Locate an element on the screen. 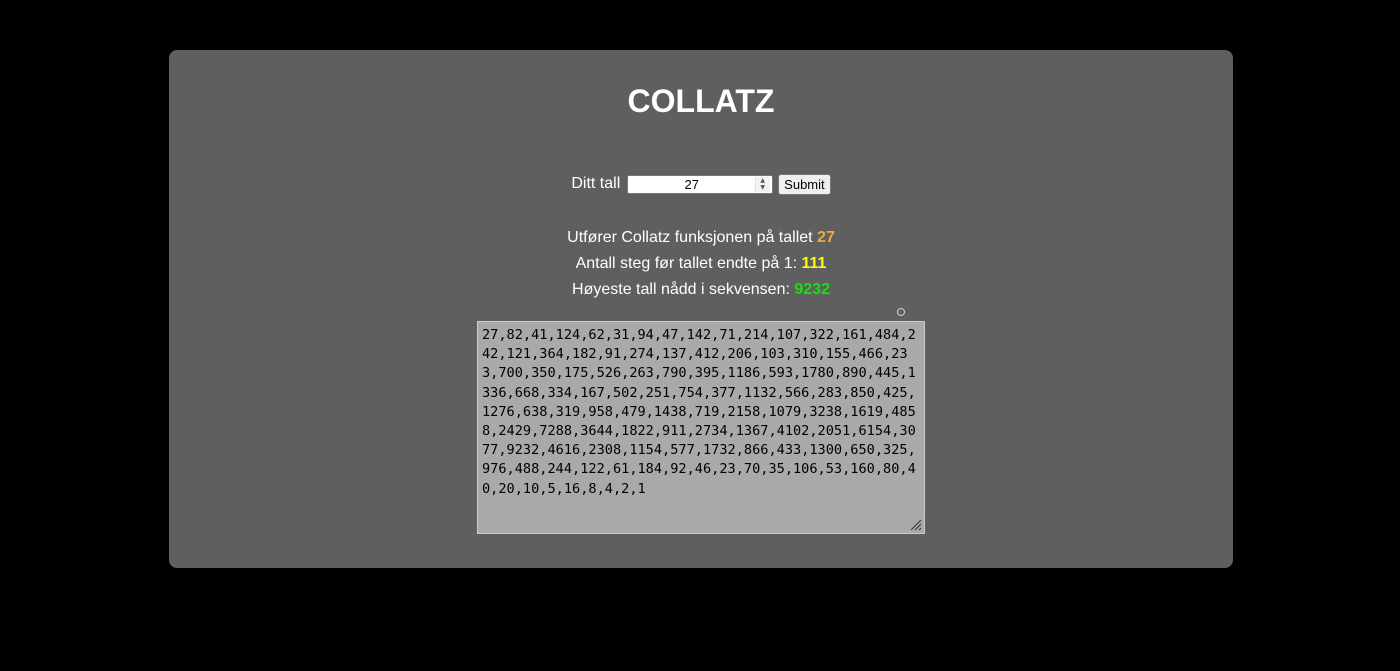 Image resolution: width=1400 pixels, height=671 pixels. start-number-label: Utfører Collatz funksjonen på tallet is located at coordinates (692, 237).